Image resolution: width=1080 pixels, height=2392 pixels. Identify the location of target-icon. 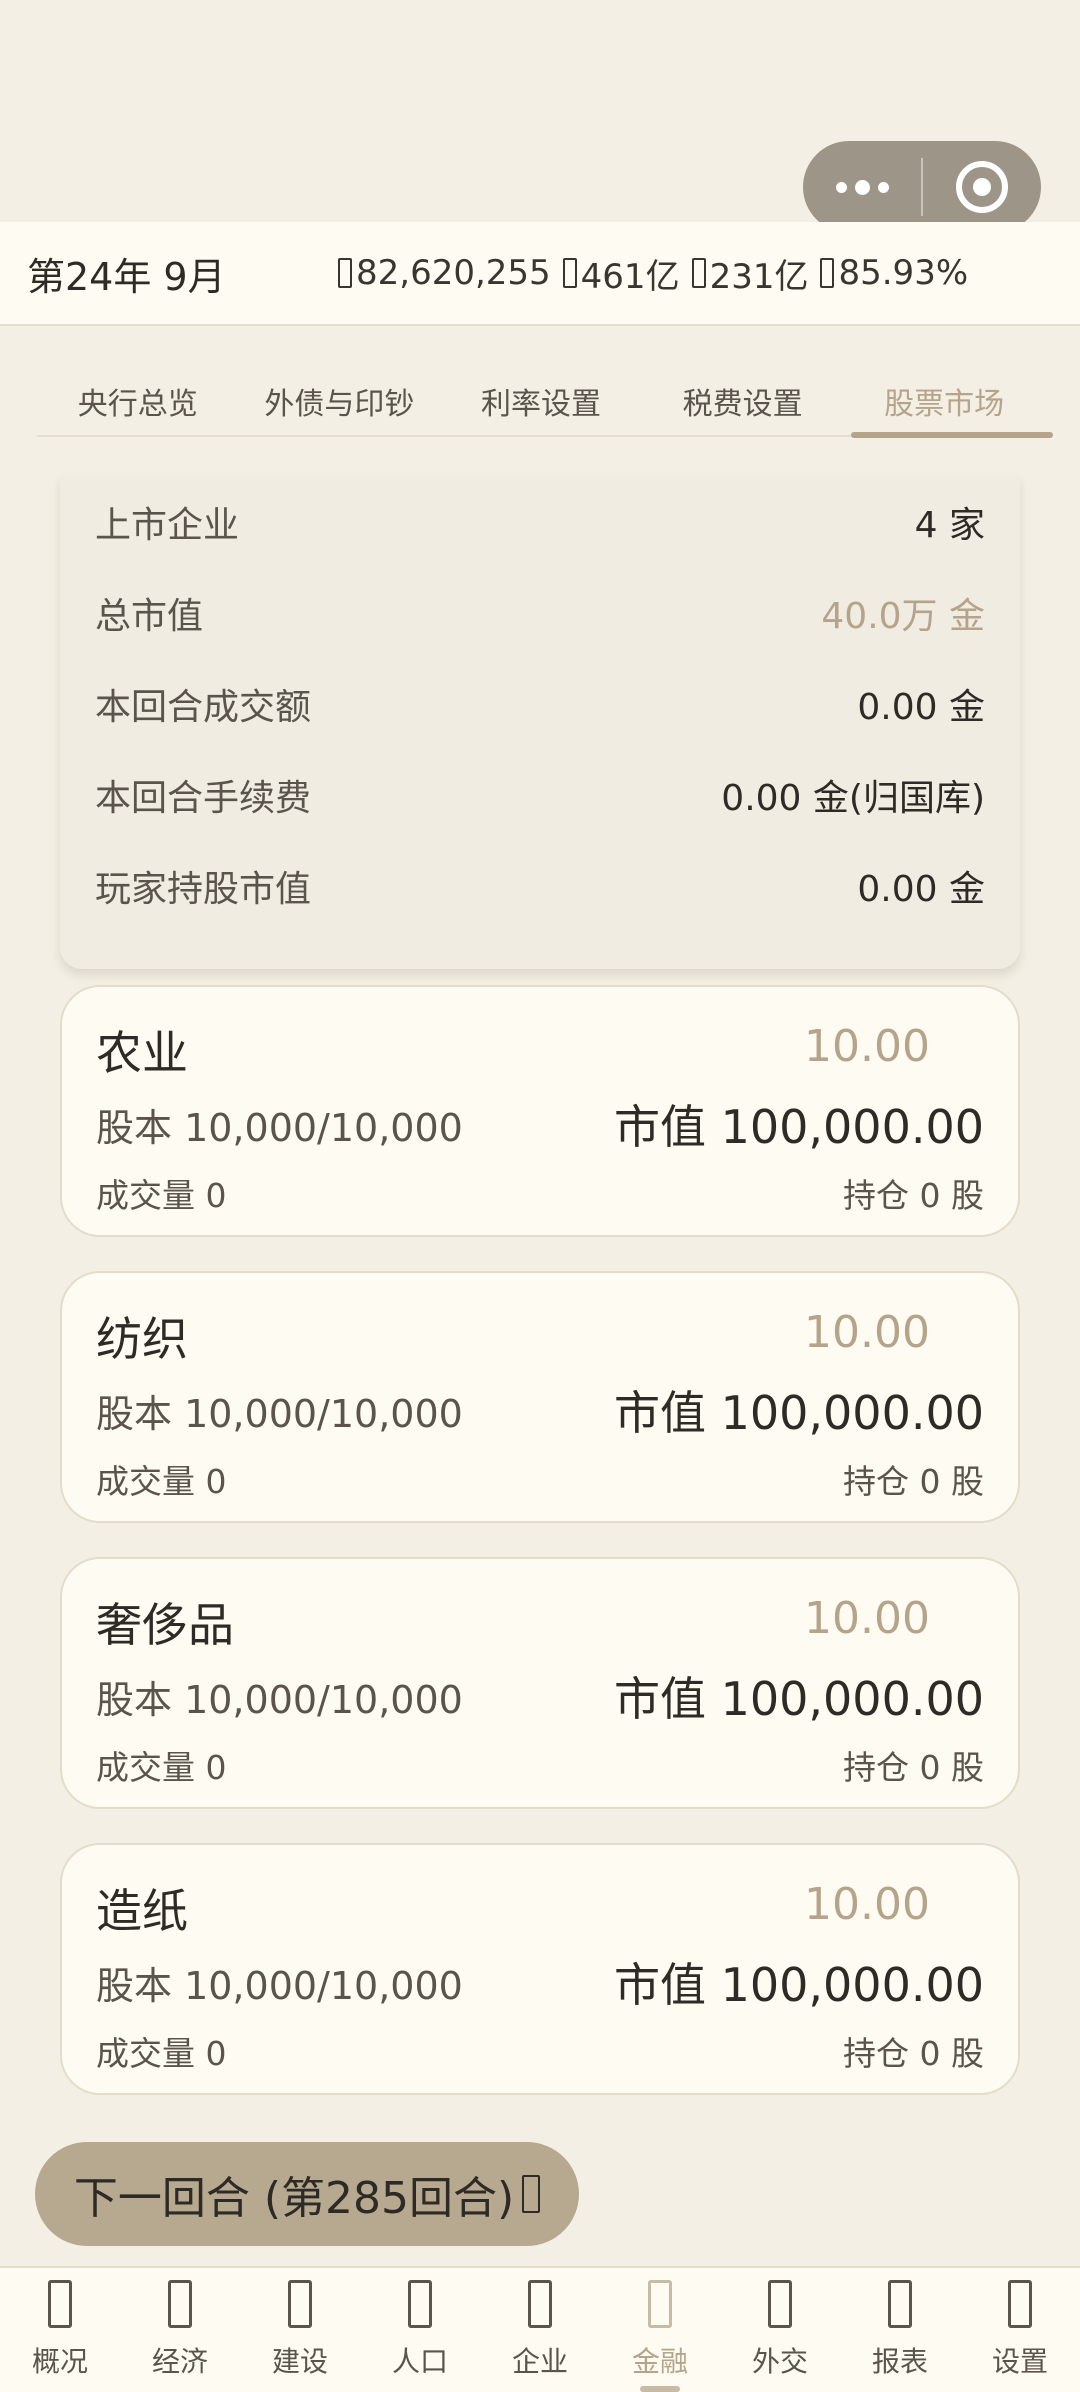
(982, 187).